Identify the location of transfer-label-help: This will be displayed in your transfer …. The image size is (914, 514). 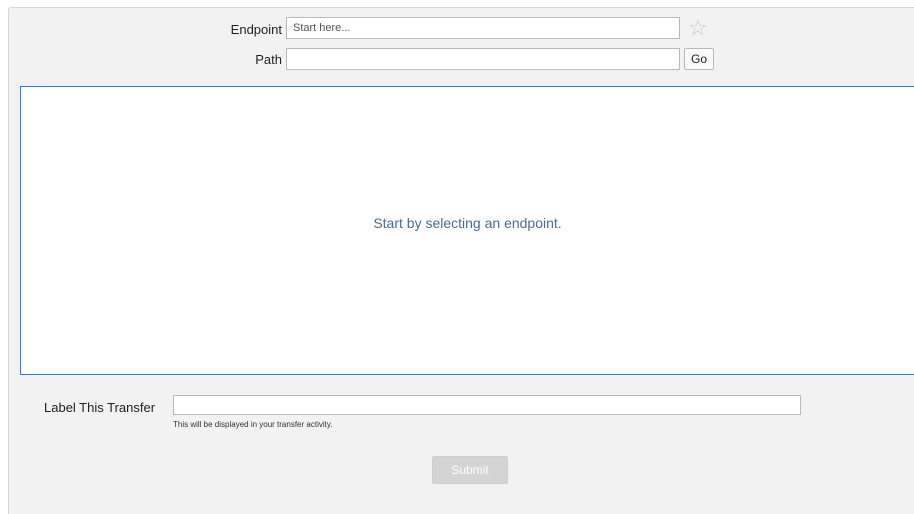
(253, 424).